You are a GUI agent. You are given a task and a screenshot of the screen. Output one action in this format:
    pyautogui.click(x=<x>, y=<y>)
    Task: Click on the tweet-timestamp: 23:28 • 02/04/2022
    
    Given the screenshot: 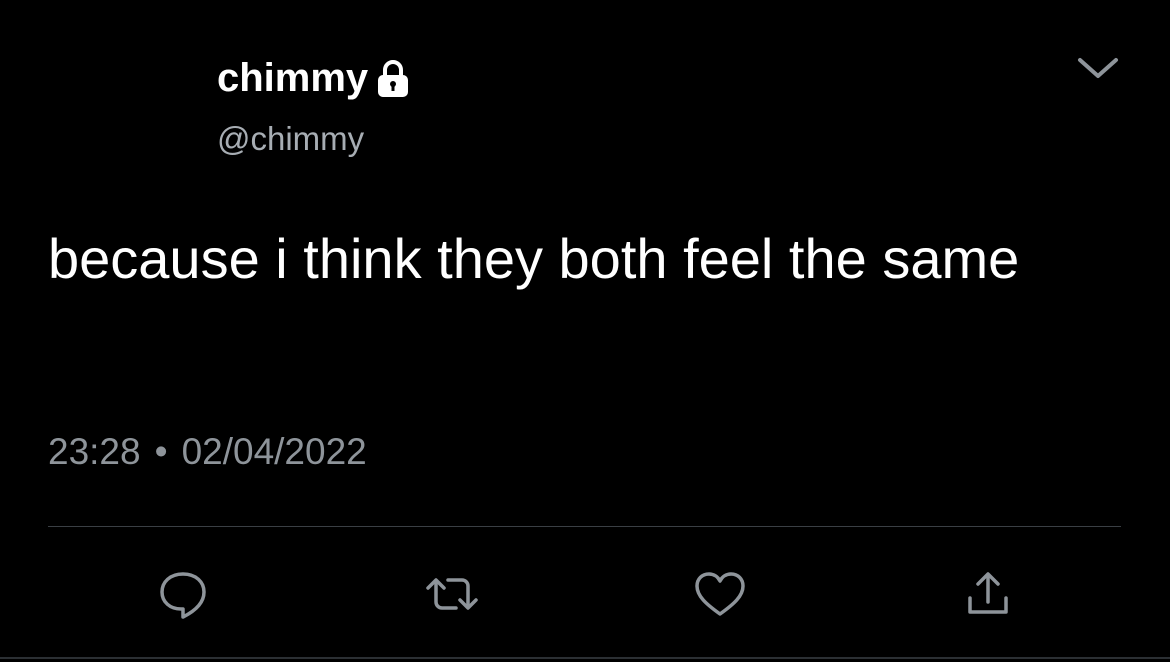 What is the action you would take?
    pyautogui.click(x=207, y=452)
    